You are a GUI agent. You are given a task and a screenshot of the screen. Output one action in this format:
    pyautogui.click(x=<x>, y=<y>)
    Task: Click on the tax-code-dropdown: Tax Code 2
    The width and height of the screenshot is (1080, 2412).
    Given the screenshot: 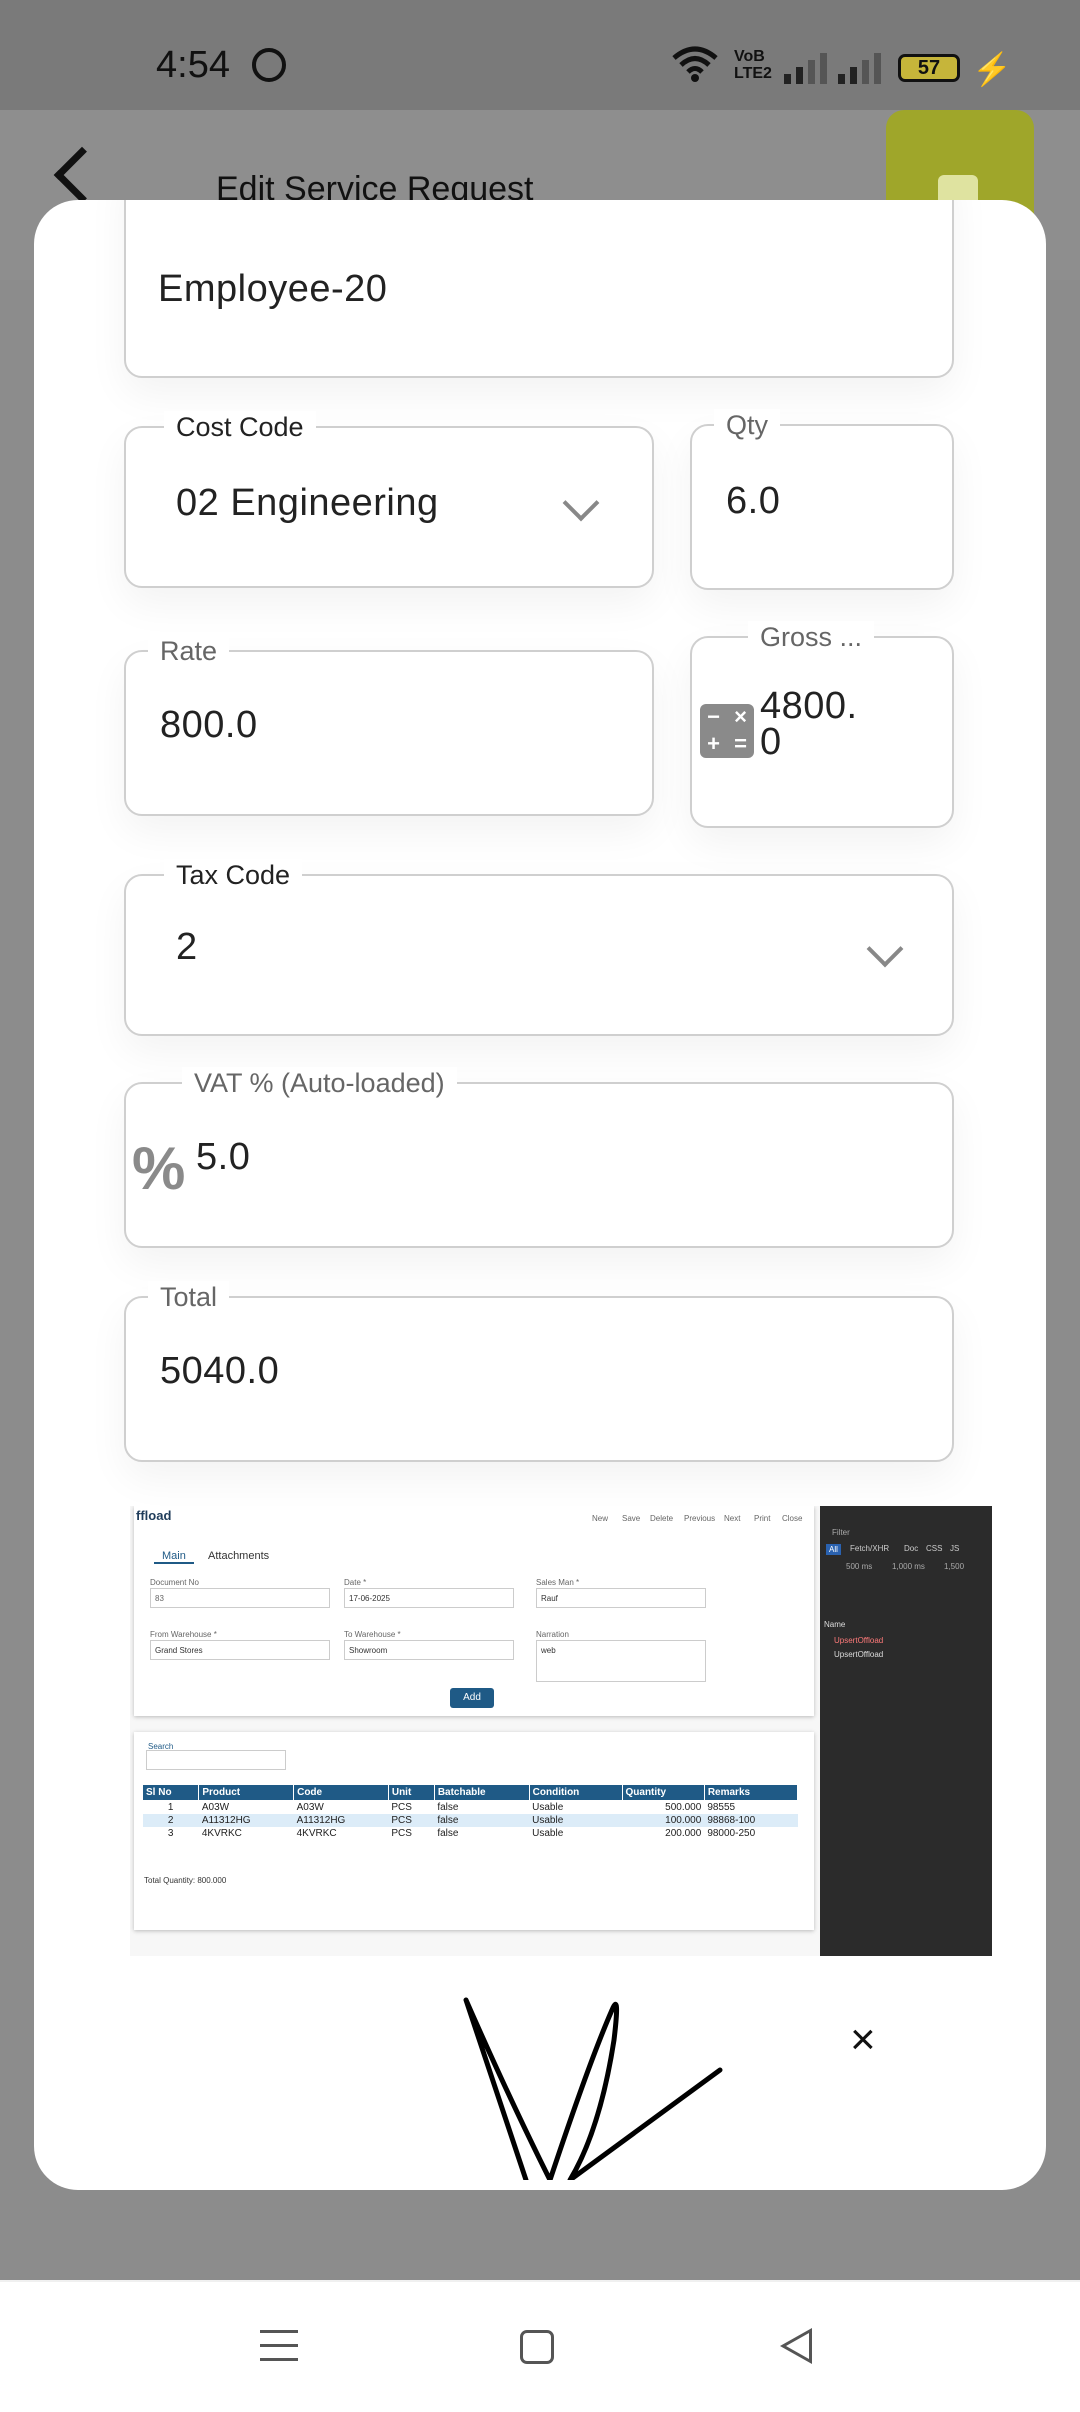 What is the action you would take?
    pyautogui.click(x=539, y=947)
    